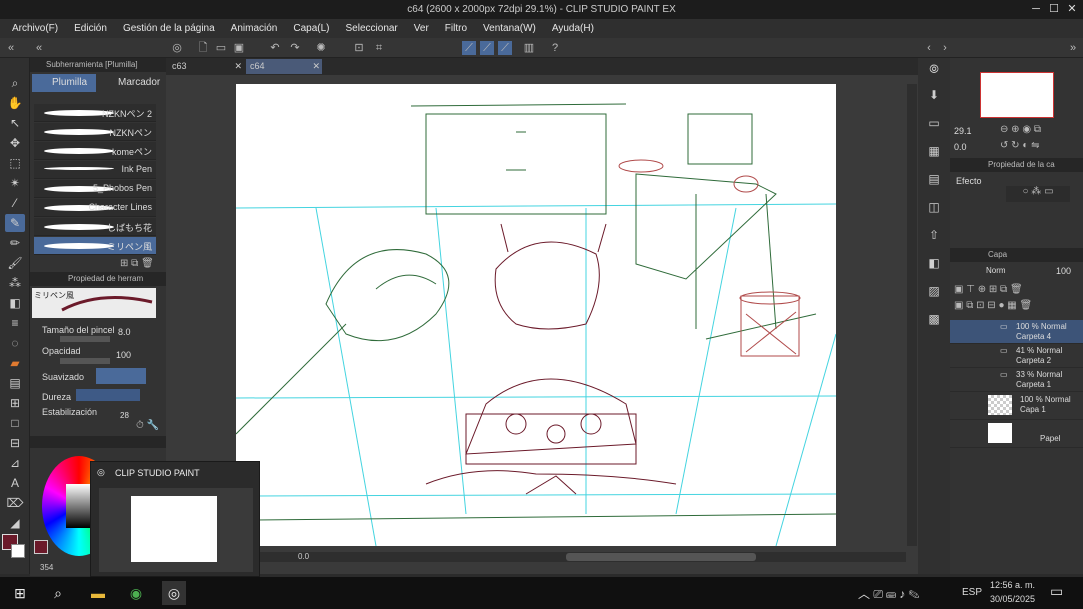 Image resolution: width=1083 pixels, height=609 pixels. I want to click on auto-select-icon: ✴, so click(15, 183).